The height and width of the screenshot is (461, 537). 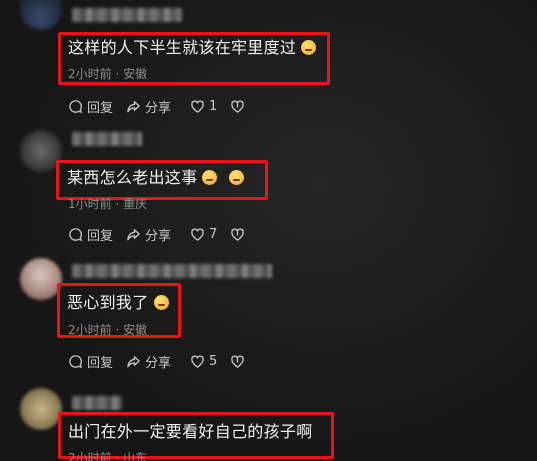 I want to click on action-bar: 回复 分享 5, so click(x=168, y=361).